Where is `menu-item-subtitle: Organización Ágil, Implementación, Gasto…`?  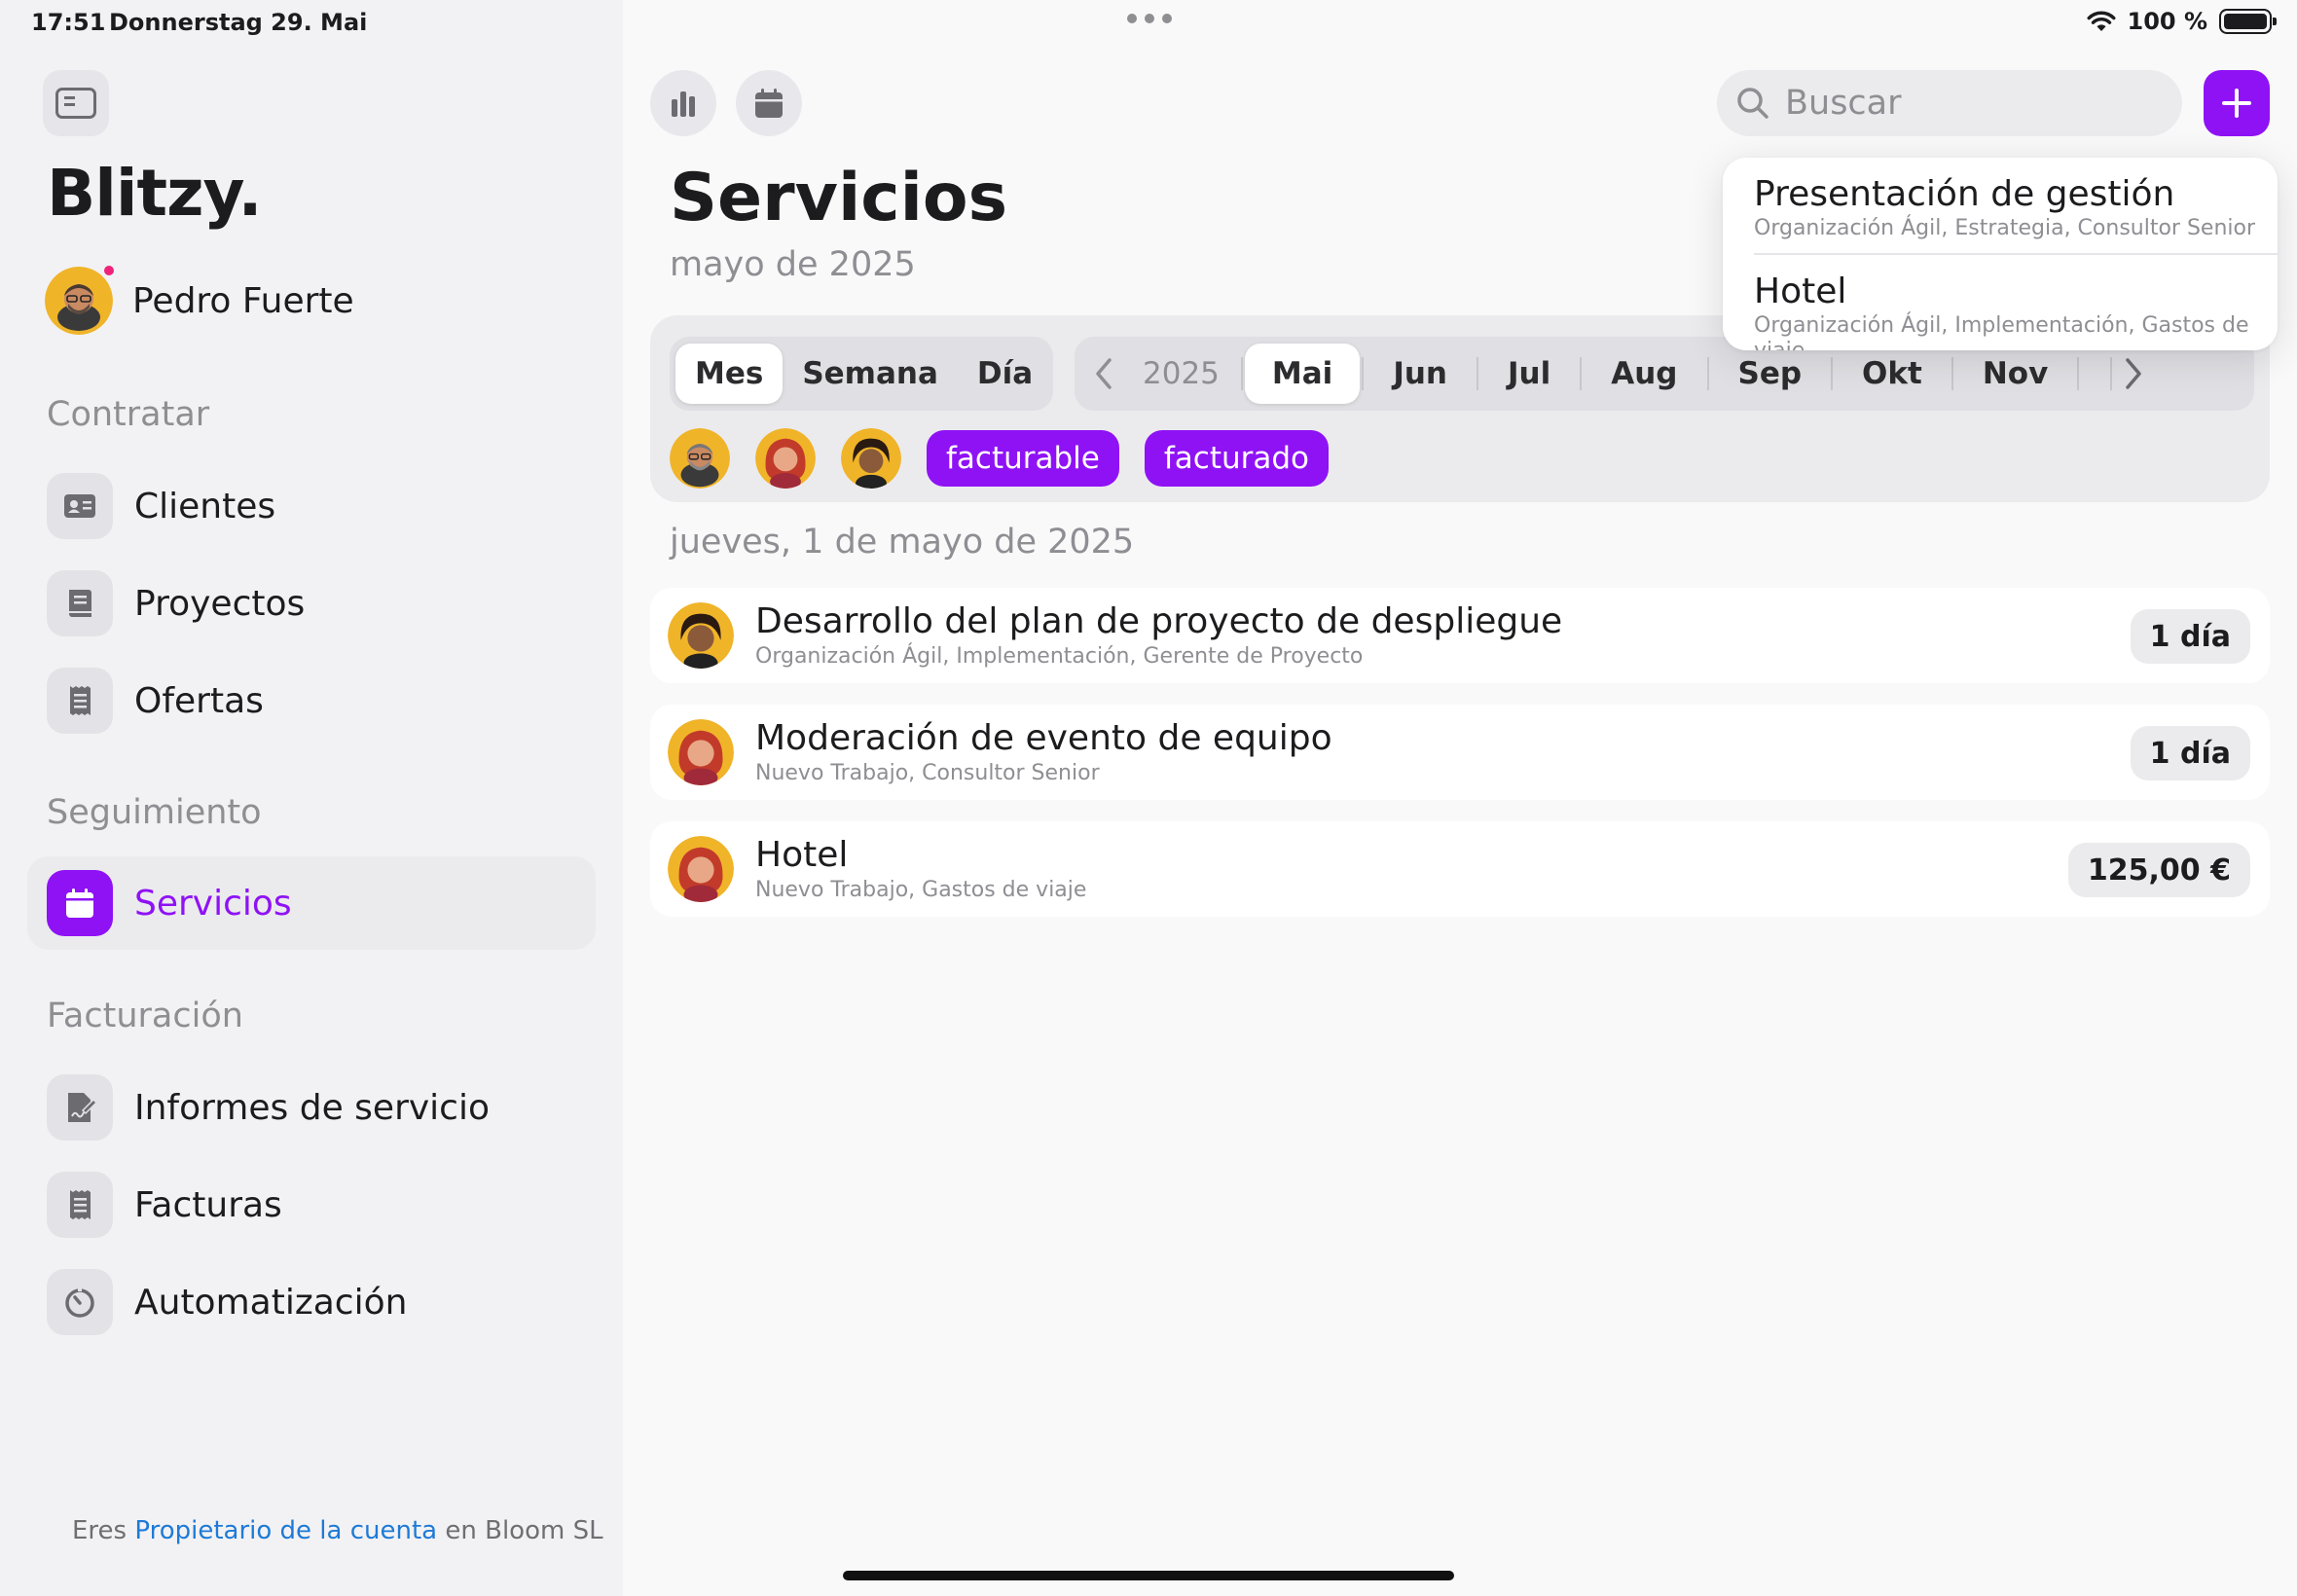 menu-item-subtitle: Organización Ágil, Implementación, Gasto… is located at coordinates (2001, 331).